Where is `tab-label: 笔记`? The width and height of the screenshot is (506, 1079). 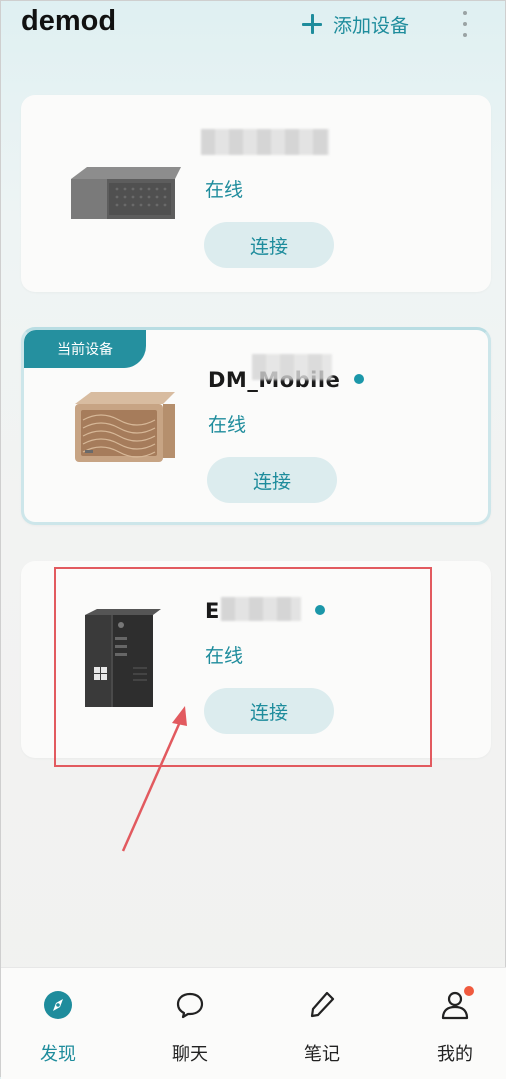 tab-label: 笔记 is located at coordinates (322, 1054).